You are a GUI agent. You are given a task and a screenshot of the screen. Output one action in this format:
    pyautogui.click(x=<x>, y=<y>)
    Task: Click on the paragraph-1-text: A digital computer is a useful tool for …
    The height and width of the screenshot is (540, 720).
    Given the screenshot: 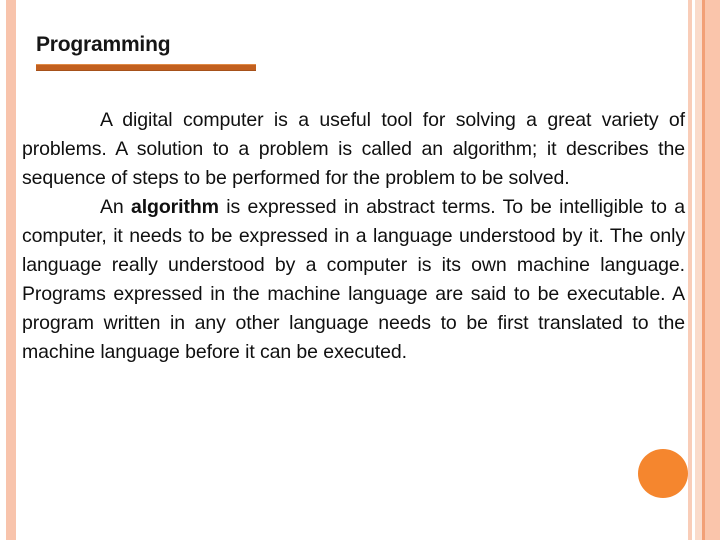 What is the action you would take?
    pyautogui.click(x=353, y=149)
    